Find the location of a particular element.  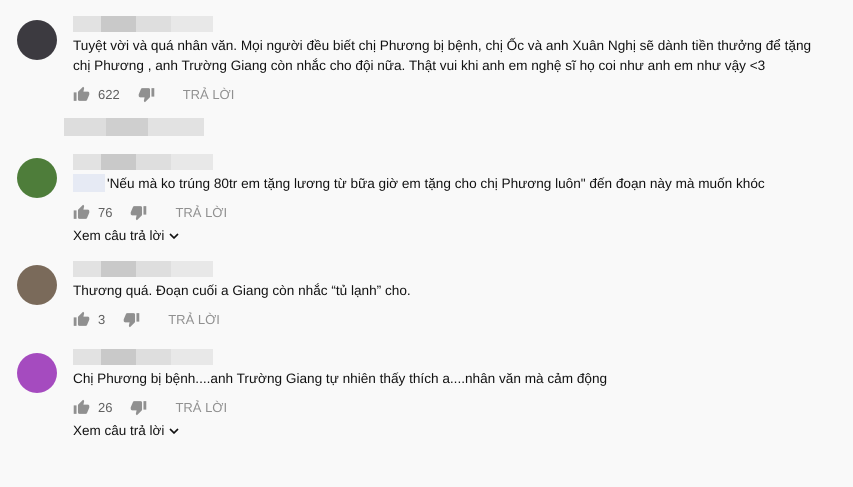

like-count: 26 is located at coordinates (105, 407).